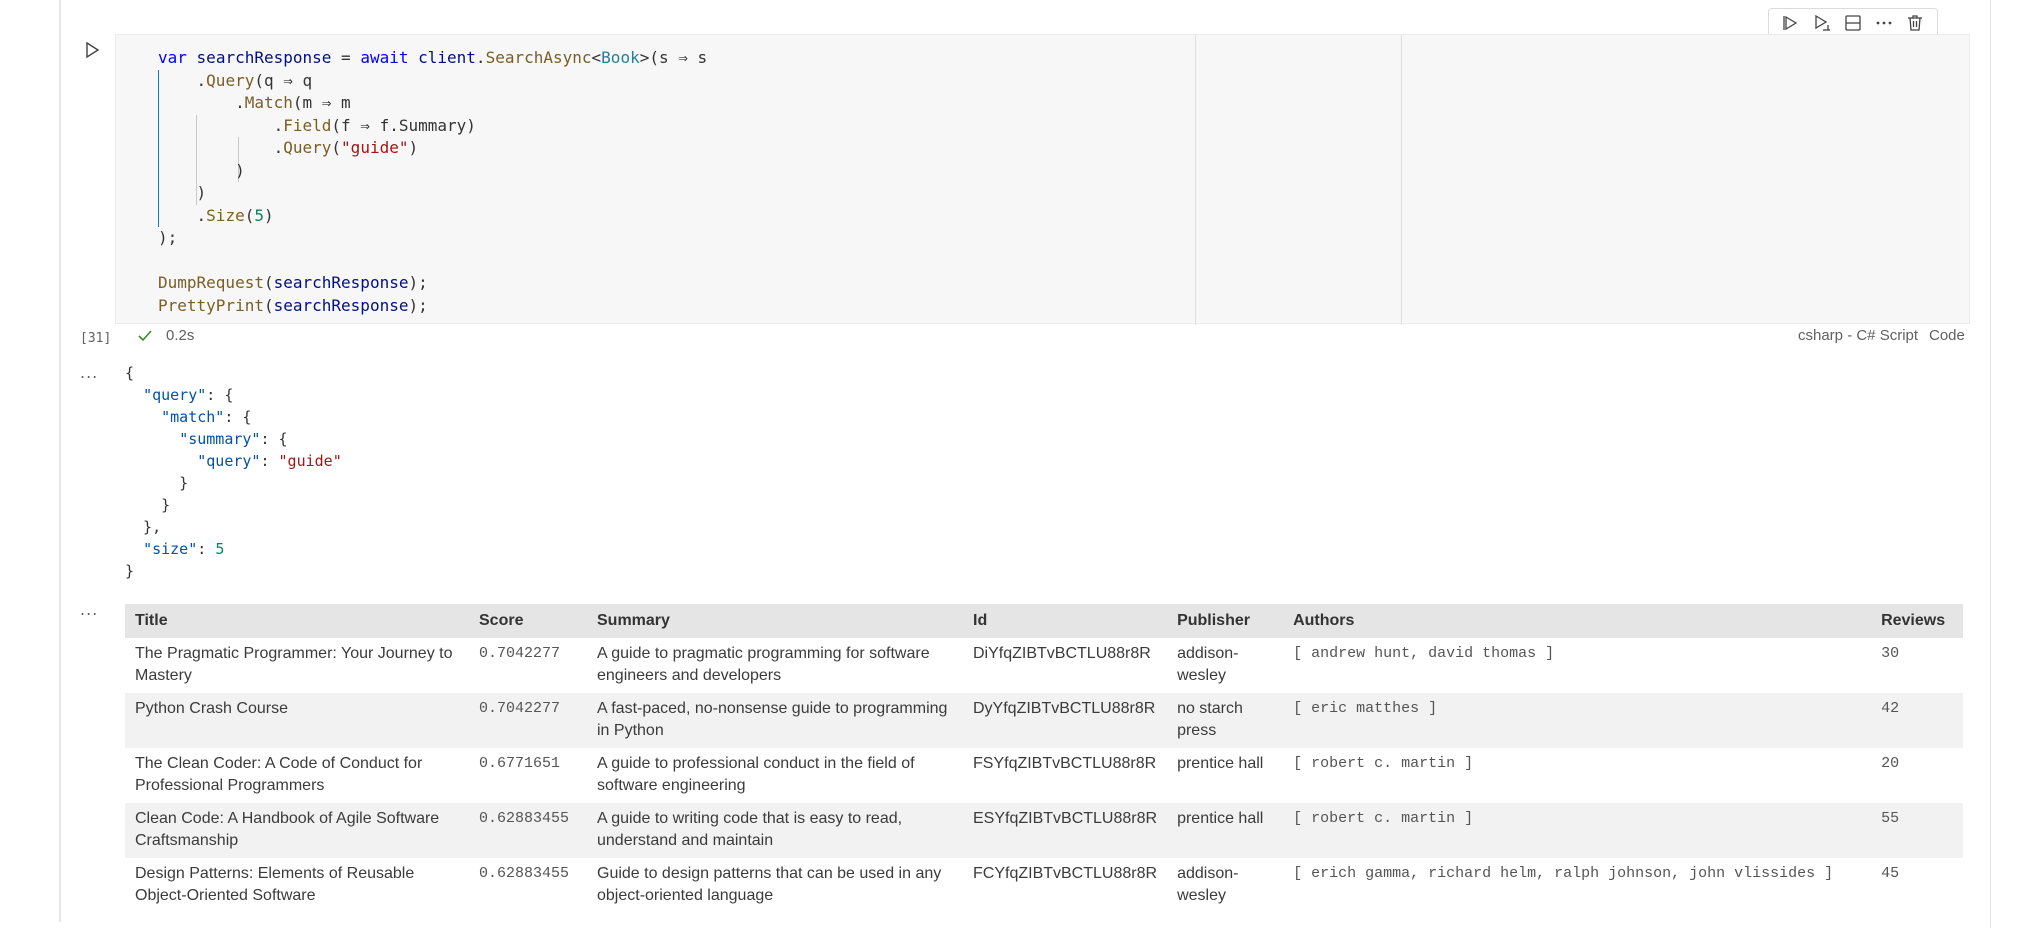 The height and width of the screenshot is (928, 2028). What do you see at coordinates (297, 720) in the screenshot?
I see `cell-title: Python Crash Course` at bounding box center [297, 720].